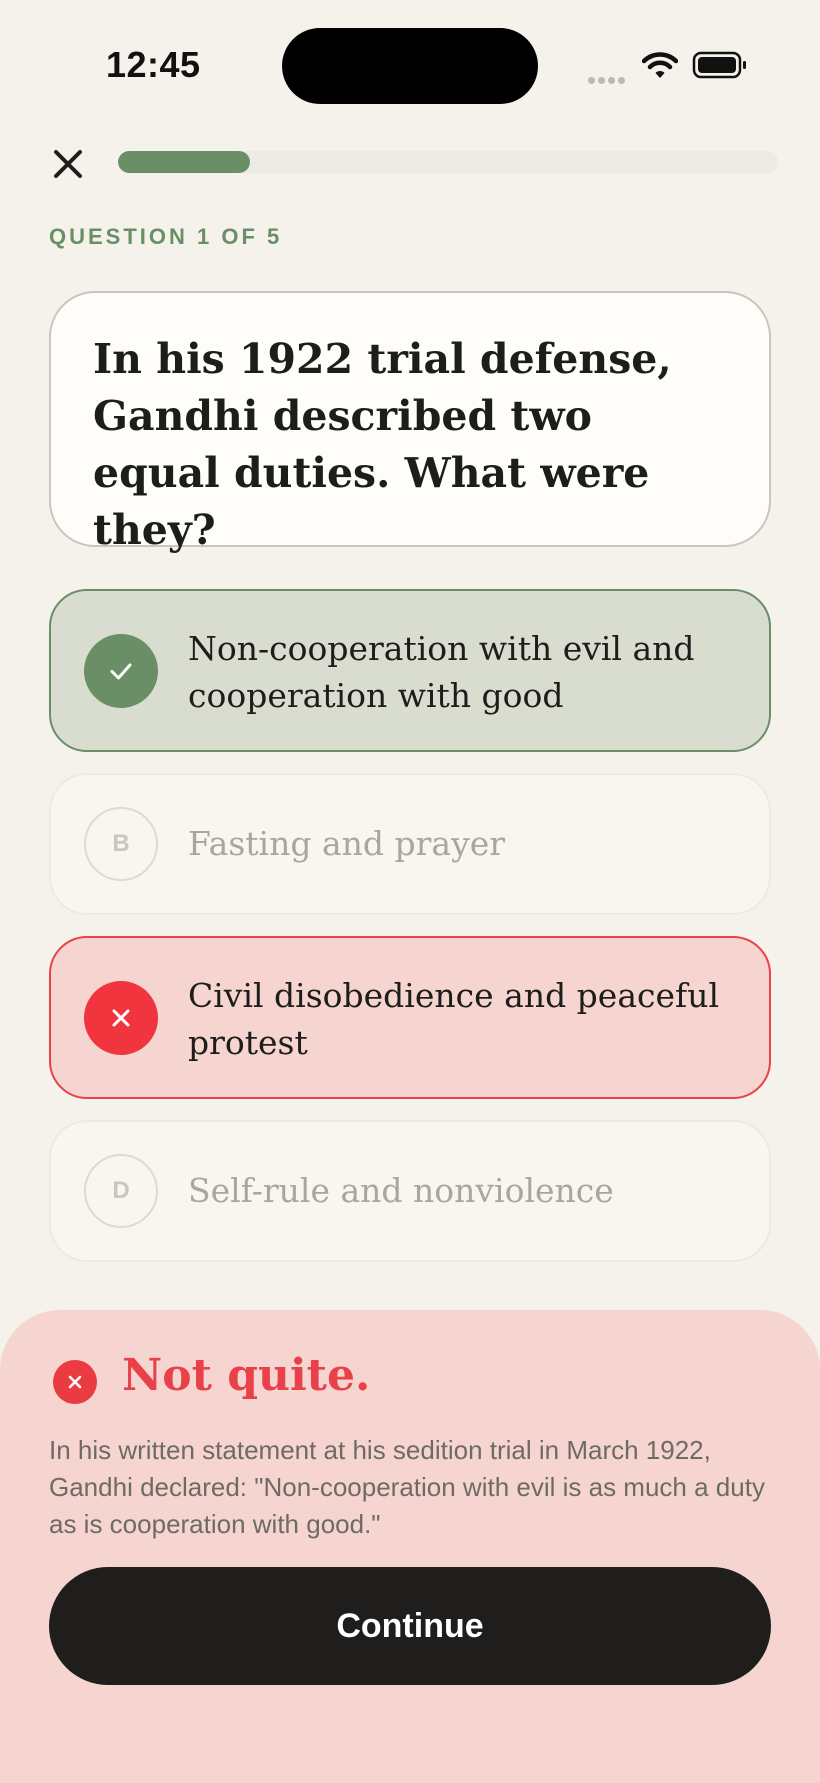  Describe the element at coordinates (454, 1019) in the screenshot. I see `option-label: Civil disobedience and peaceful protest` at that location.